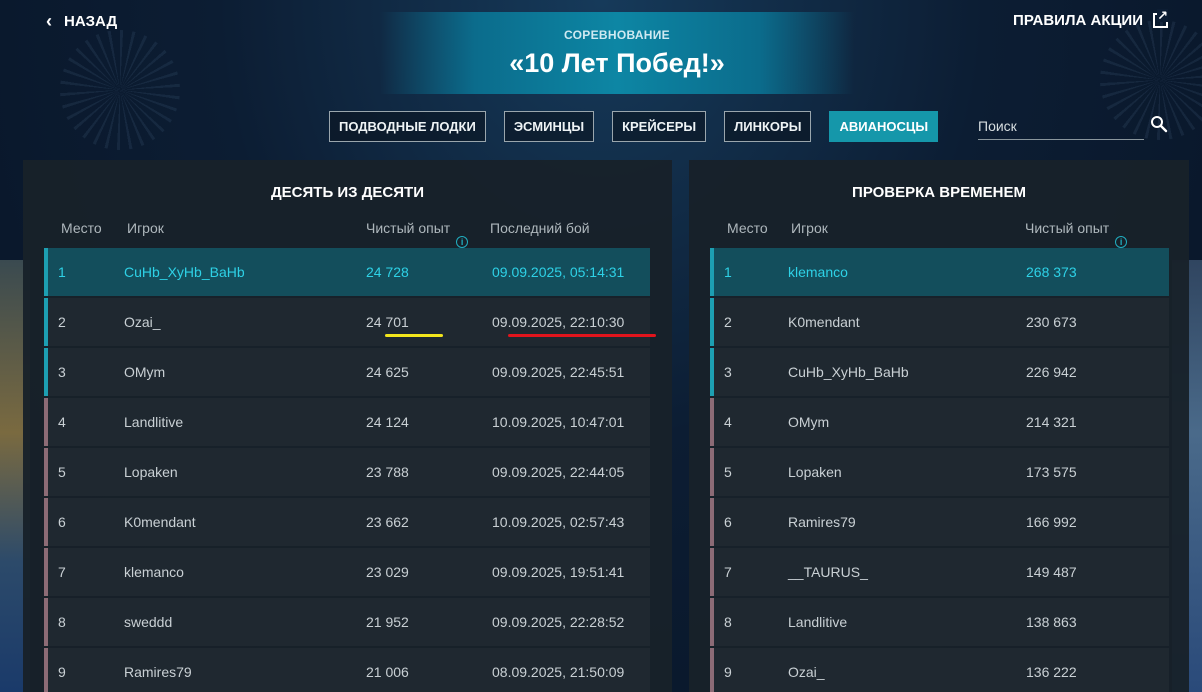  I want to click on row-last-battle: 09.09.2025, 22:28:52, so click(558, 622).